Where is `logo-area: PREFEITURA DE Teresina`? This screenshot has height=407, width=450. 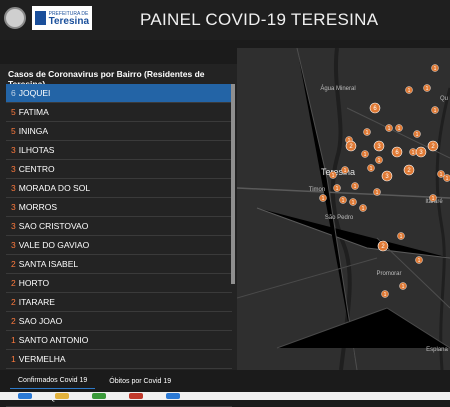 logo-area: PREFEITURA DE Teresina is located at coordinates (48, 18).